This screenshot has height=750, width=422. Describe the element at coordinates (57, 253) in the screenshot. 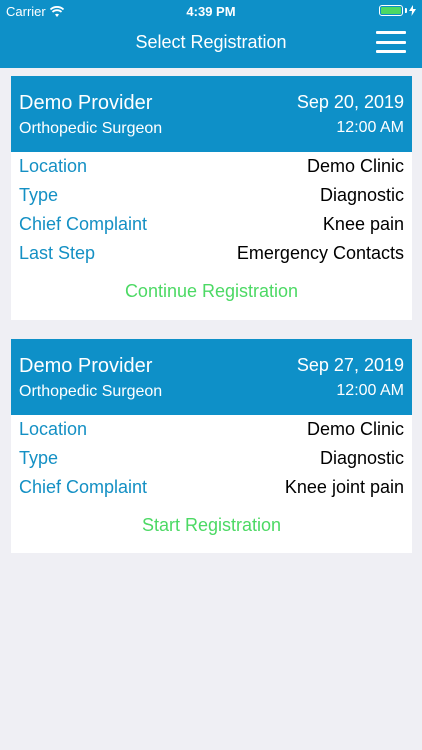

I see `detail-label: Last Step` at that location.